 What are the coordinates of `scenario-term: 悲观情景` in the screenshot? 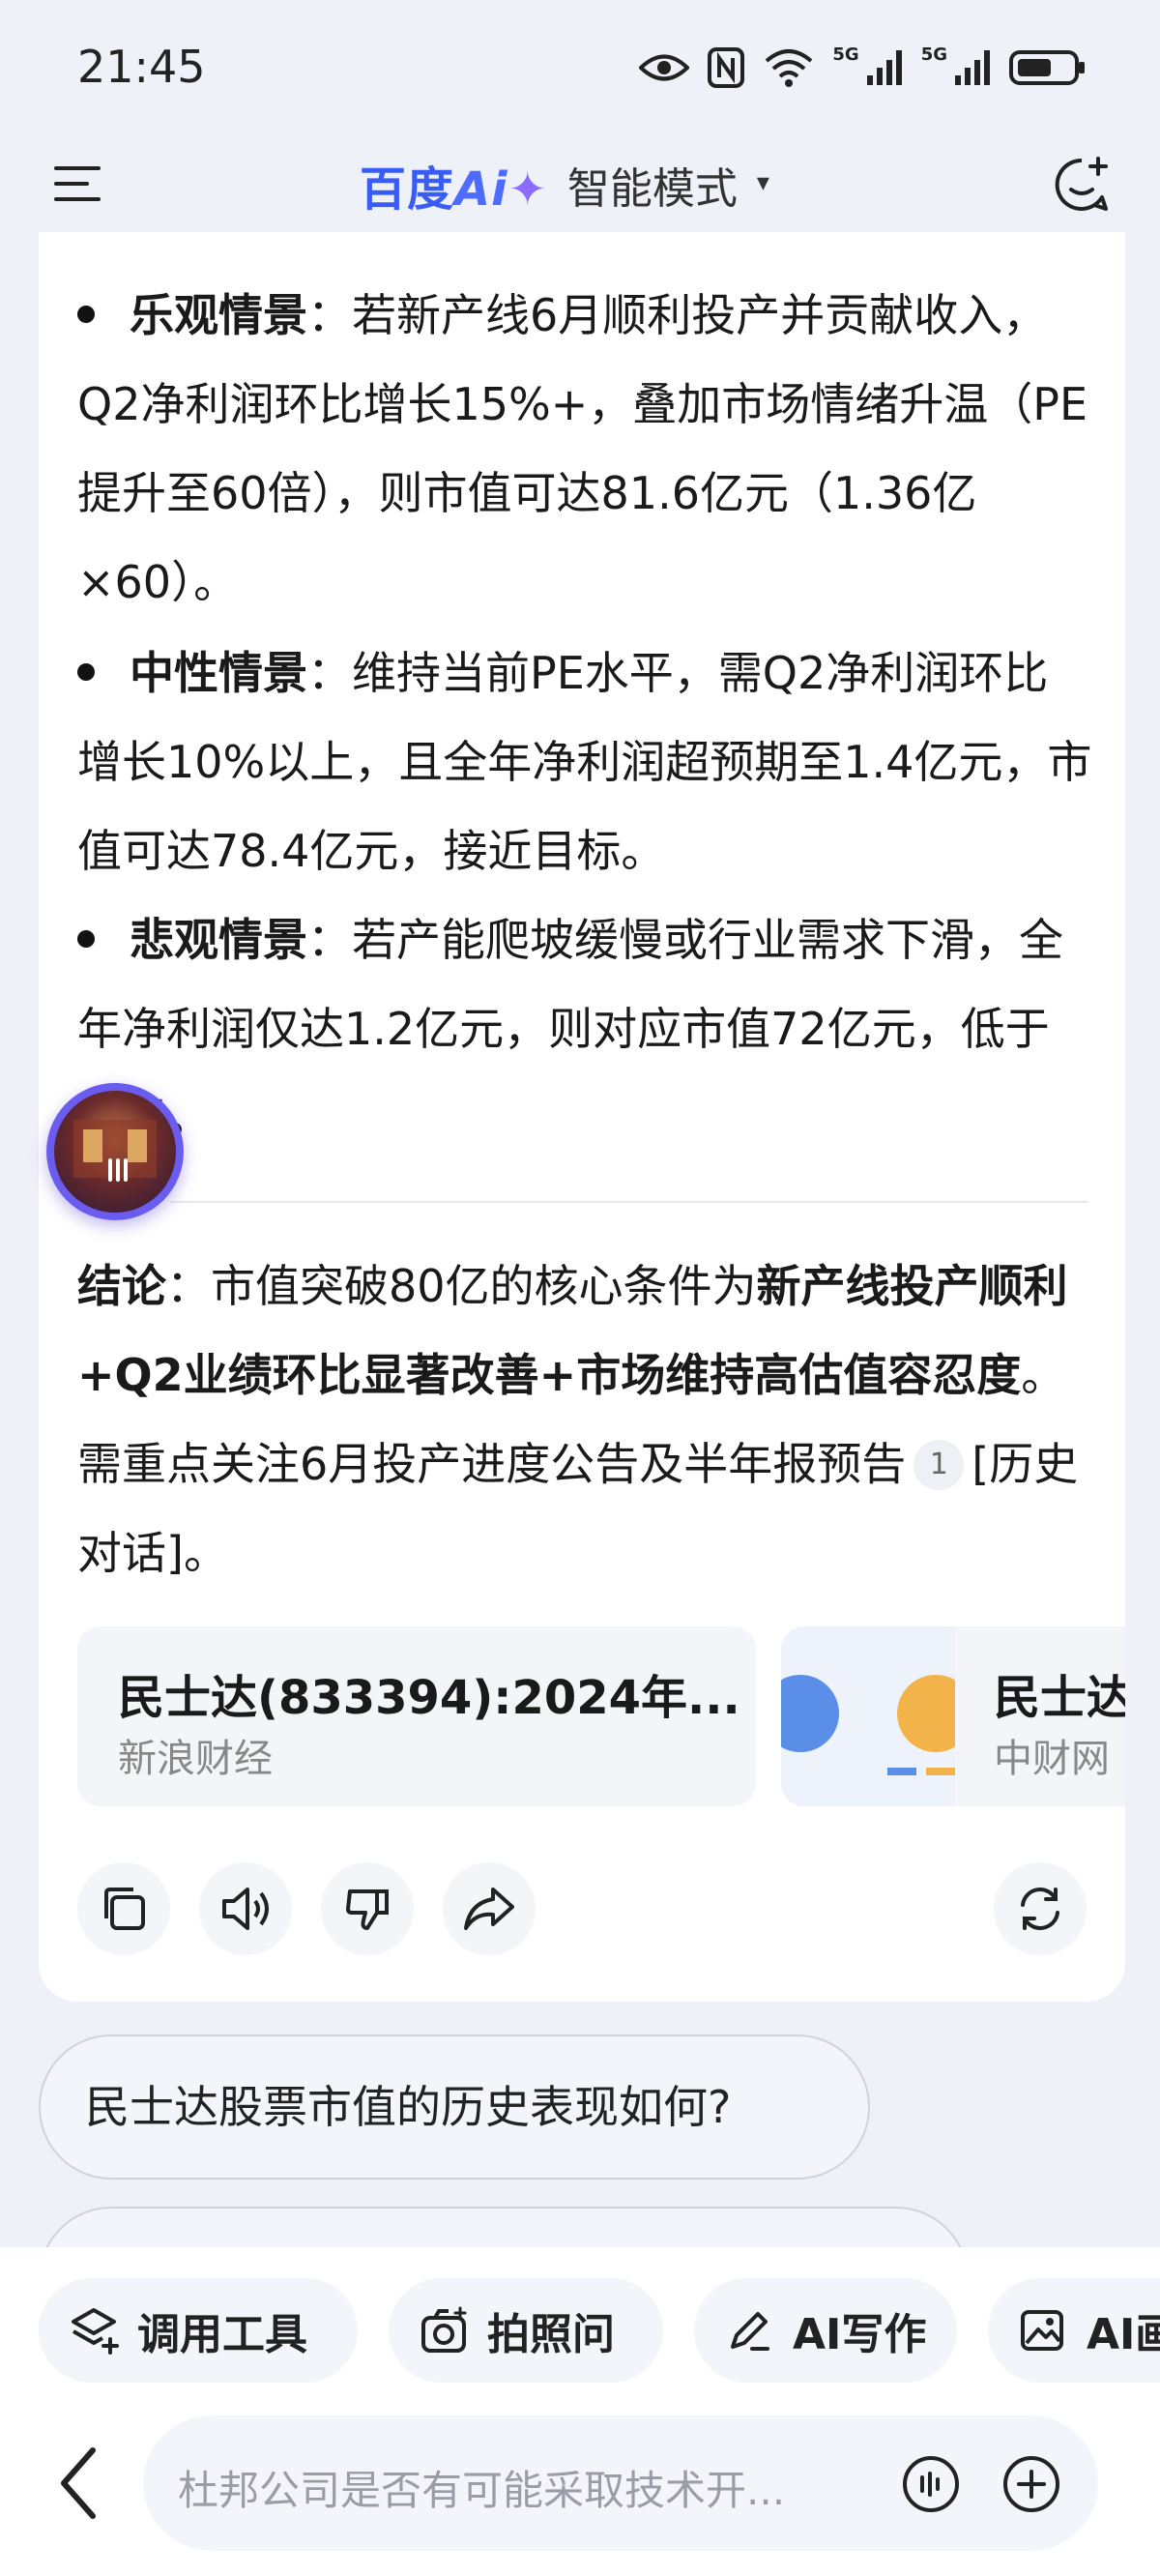 It's located at (218, 940).